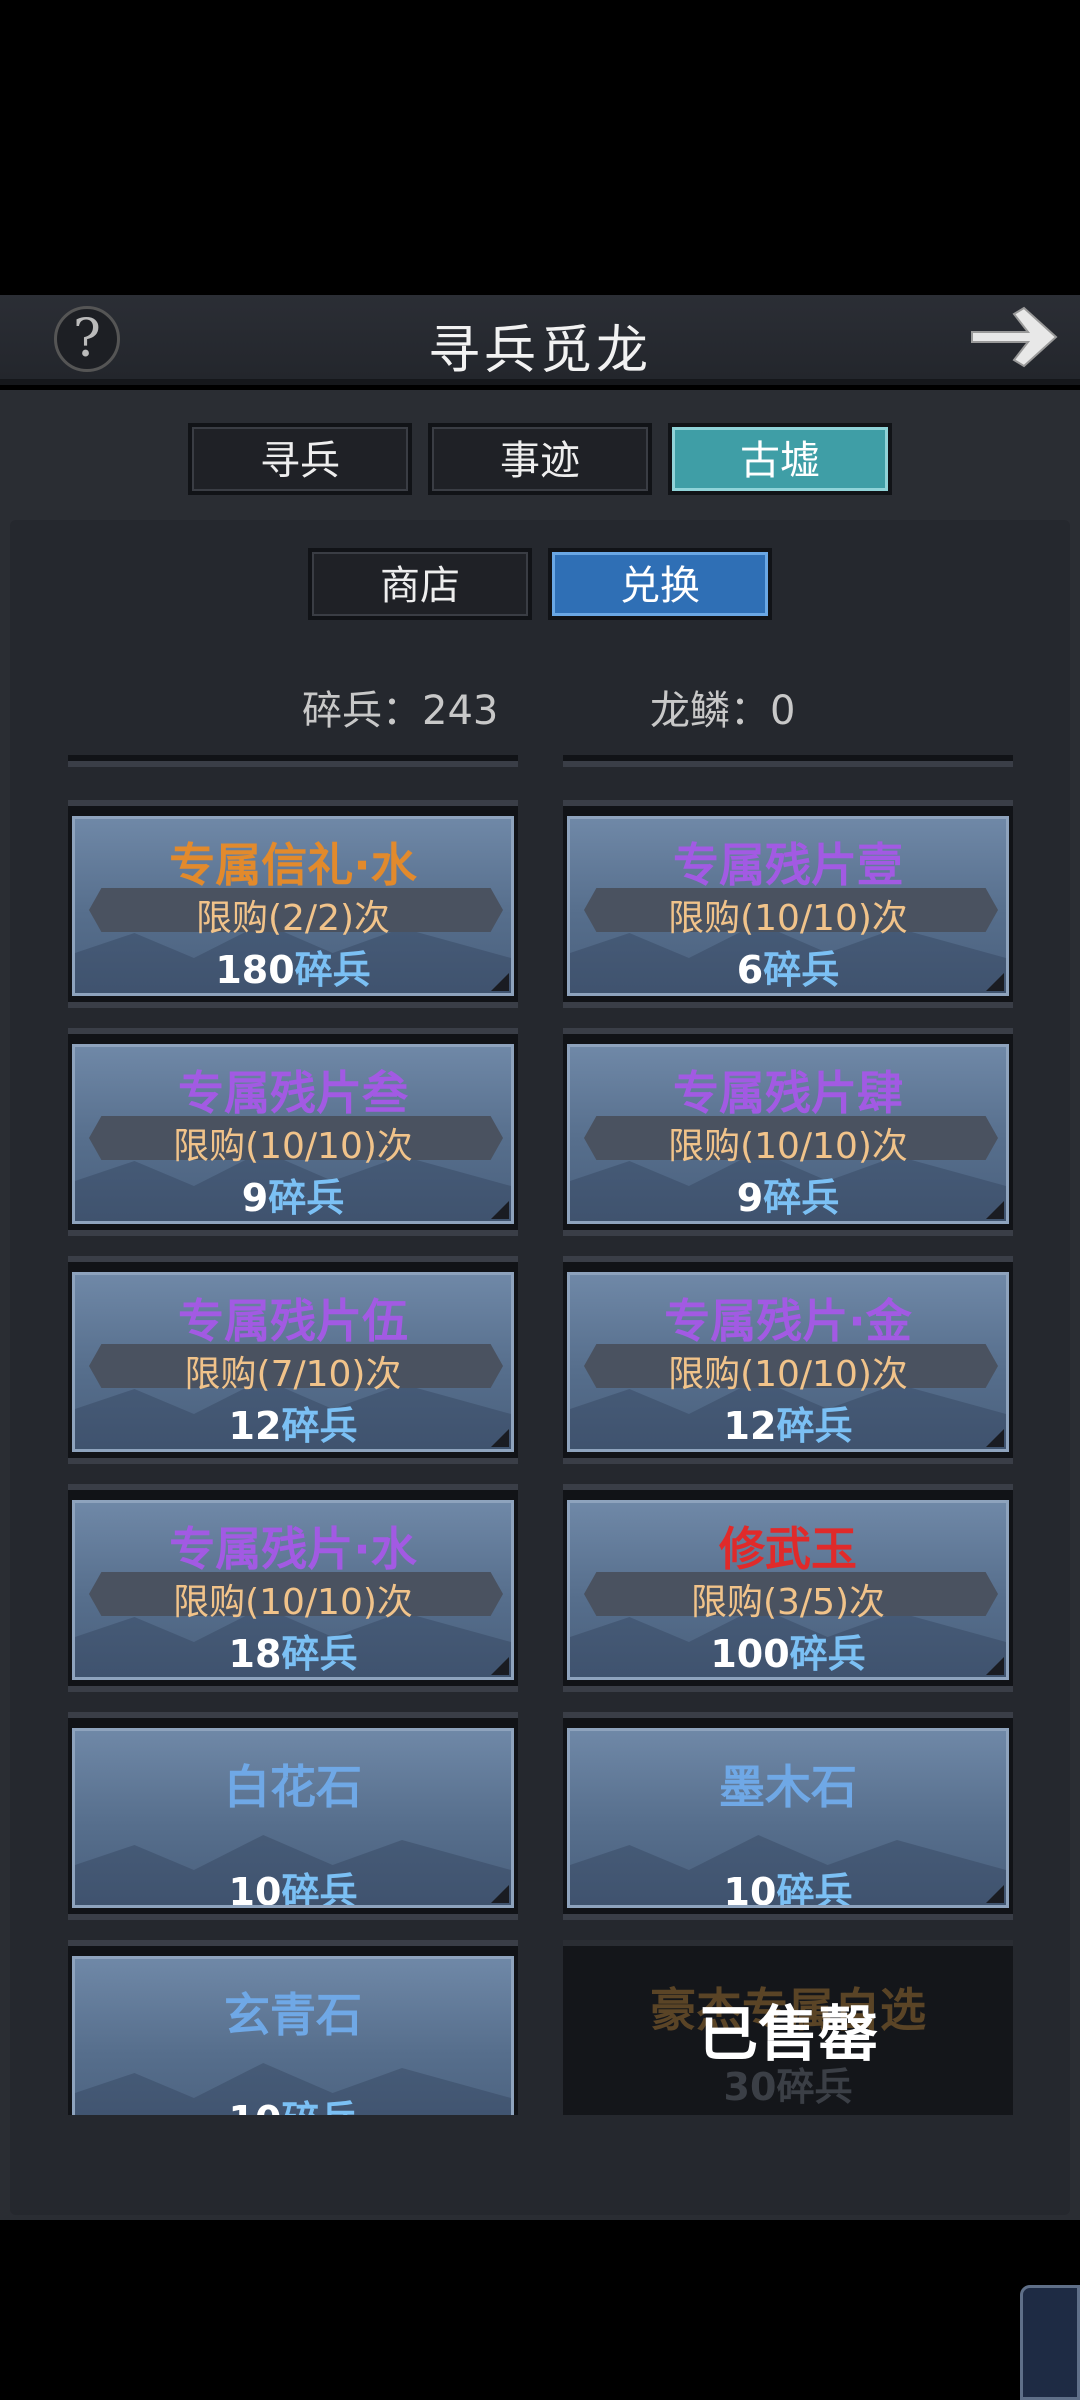  I want to click on bottom-area, so click(540, 2310).